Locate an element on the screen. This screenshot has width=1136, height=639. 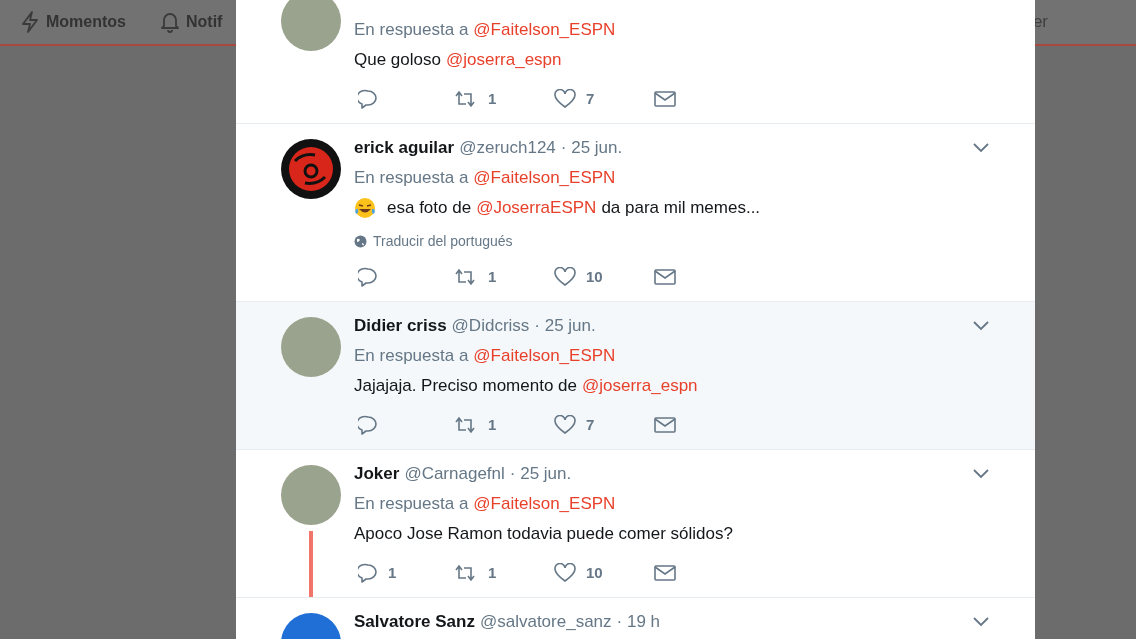
lightning-icon is located at coordinates (30, 22).